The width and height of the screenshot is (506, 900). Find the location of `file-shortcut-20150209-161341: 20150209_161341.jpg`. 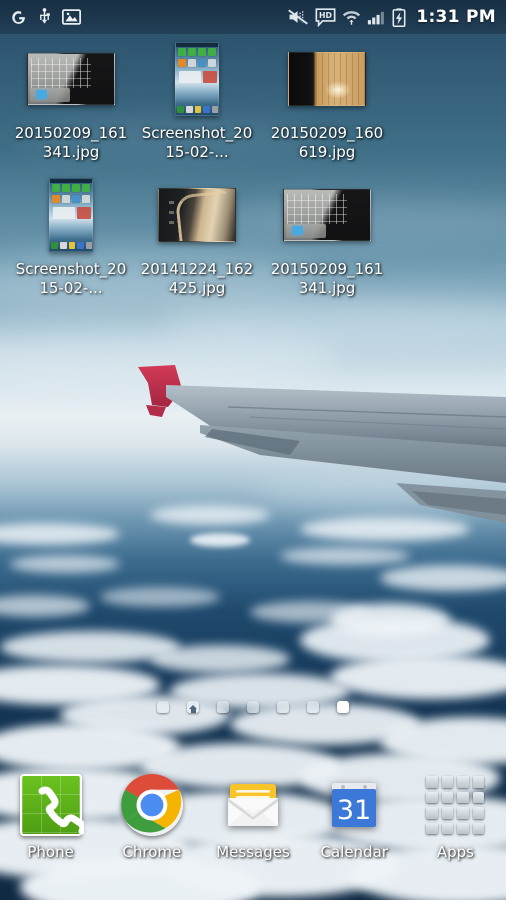

file-shortcut-20150209-161341: 20150209_161341.jpg is located at coordinates (71, 101).